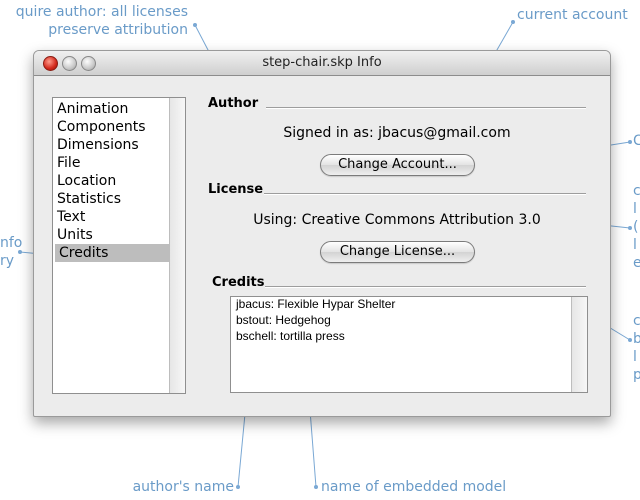 Image resolution: width=640 pixels, height=500 pixels. I want to click on annotation-right-b: b, so click(636, 339).